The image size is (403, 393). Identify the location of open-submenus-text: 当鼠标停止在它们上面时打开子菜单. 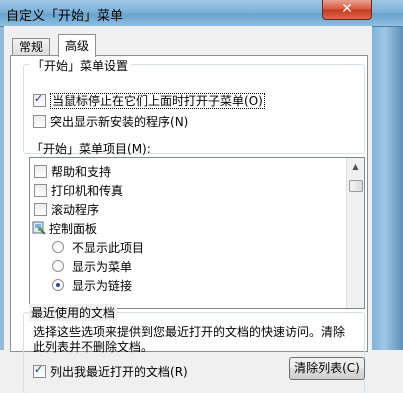
(148, 101).